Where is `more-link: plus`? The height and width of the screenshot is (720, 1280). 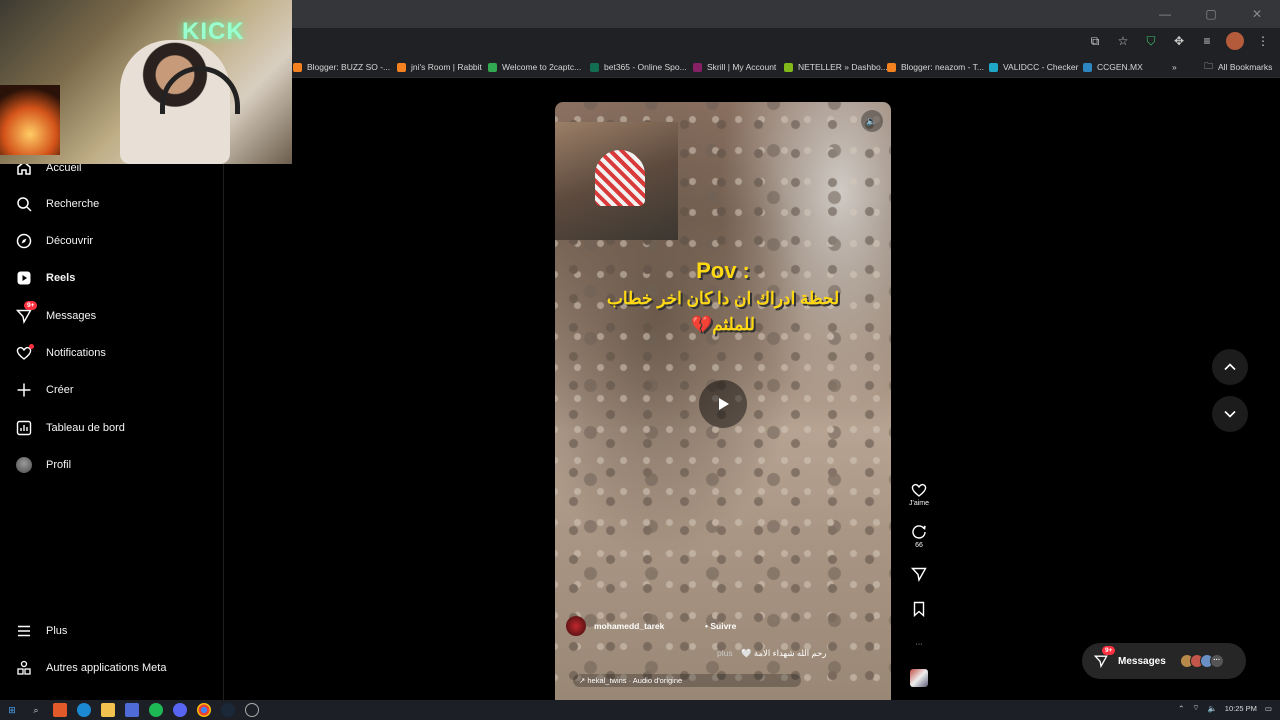
more-link: plus is located at coordinates (725, 653).